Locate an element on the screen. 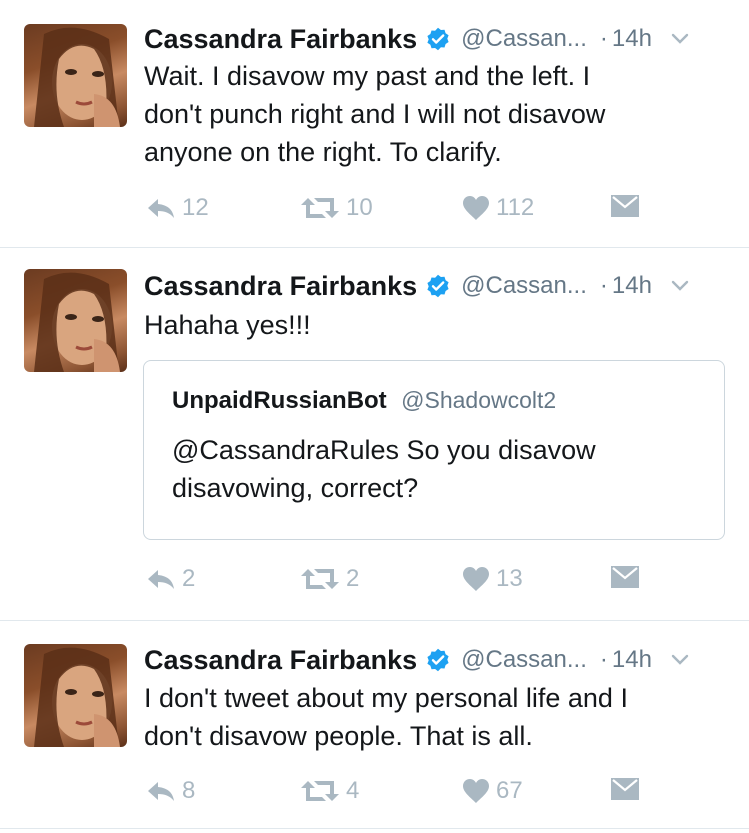 This screenshot has width=749, height=833. quoted-text-line: disavowing, correct? is located at coordinates (295, 488).